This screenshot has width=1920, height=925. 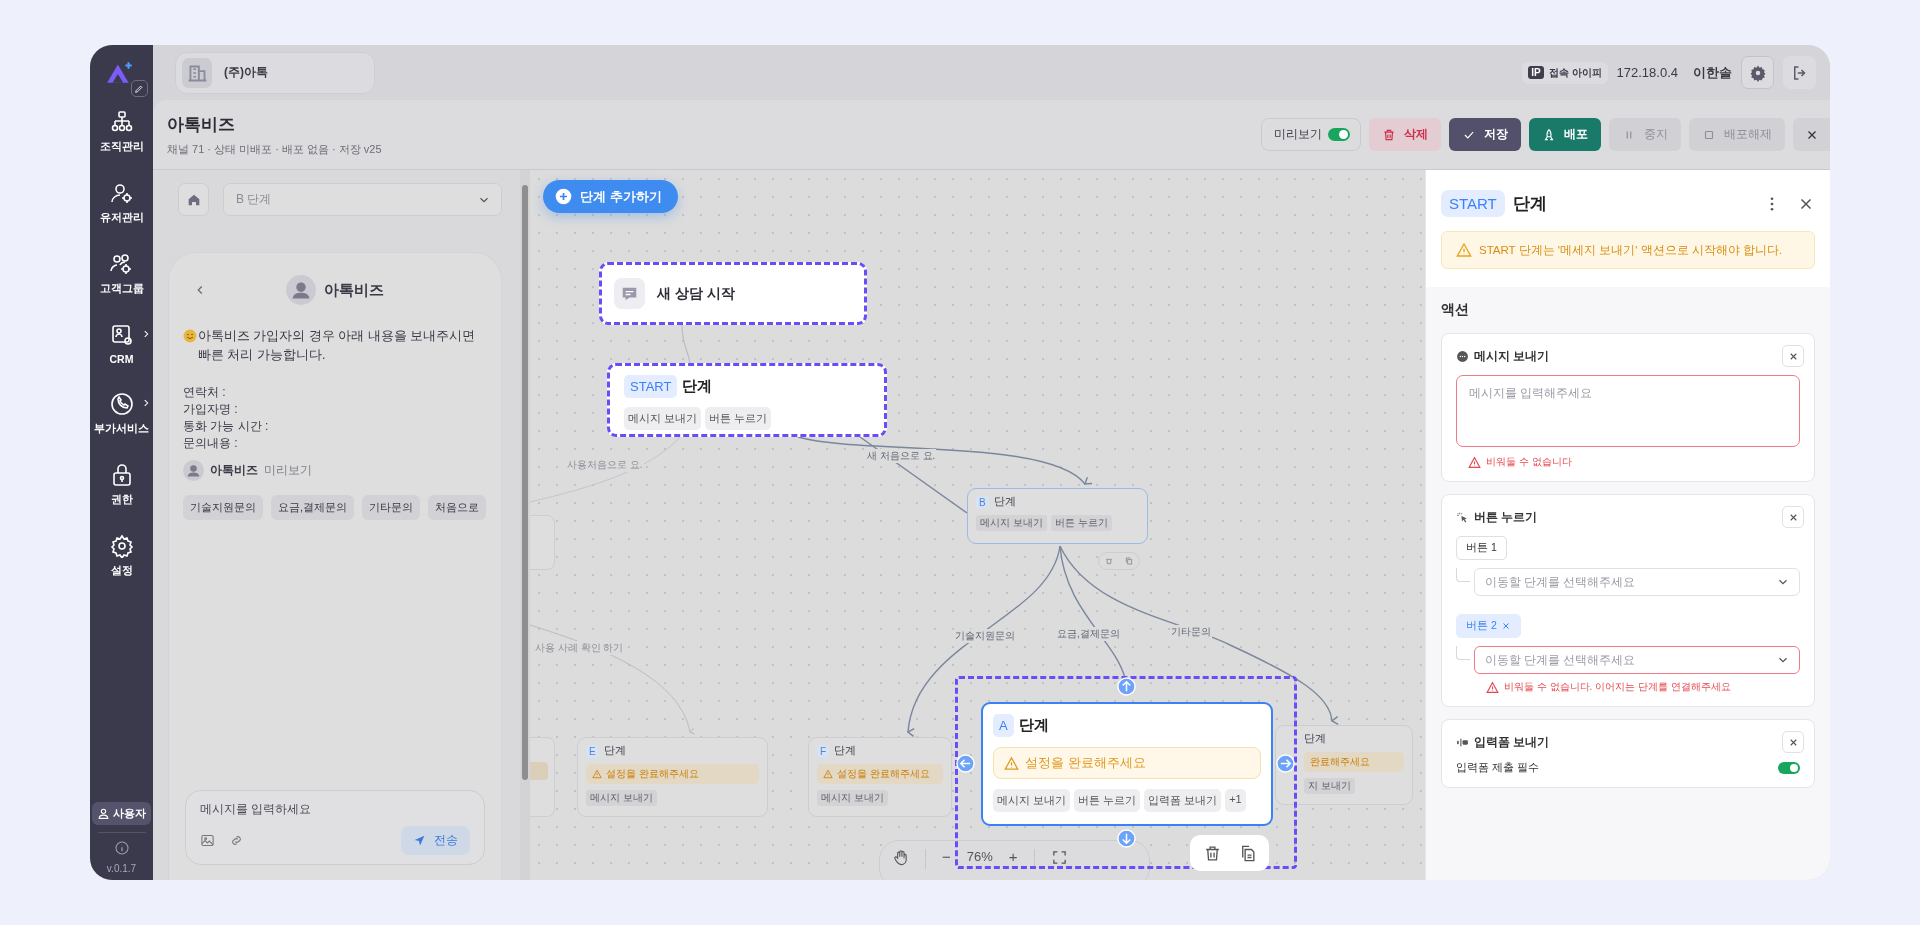 I want to click on zoom-level: 76%, so click(x=979, y=857).